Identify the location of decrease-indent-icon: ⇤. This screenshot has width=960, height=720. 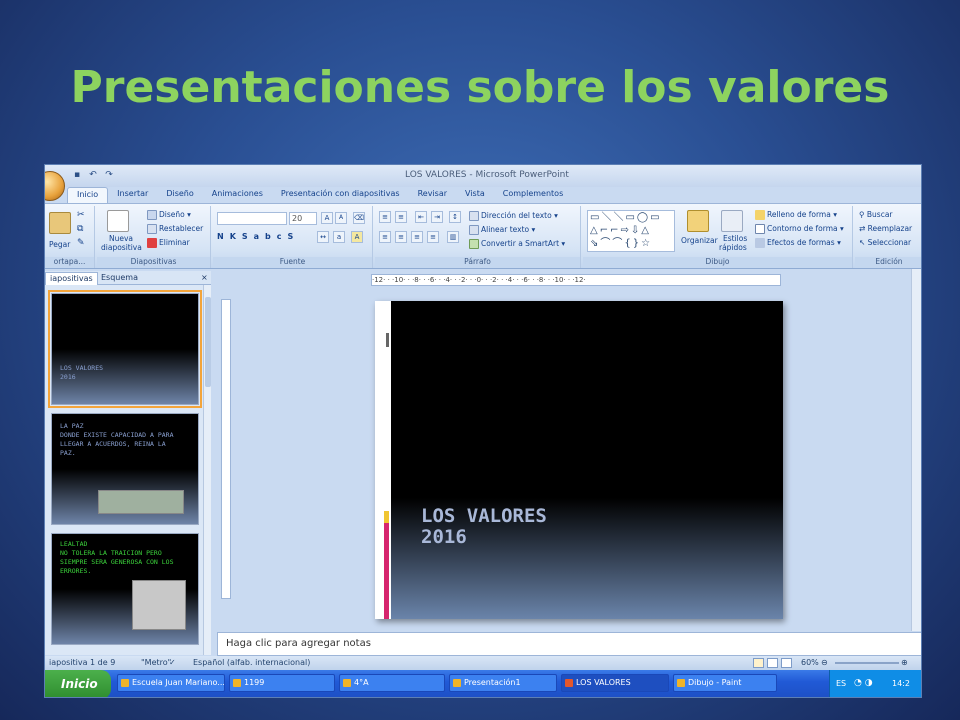
(421, 217).